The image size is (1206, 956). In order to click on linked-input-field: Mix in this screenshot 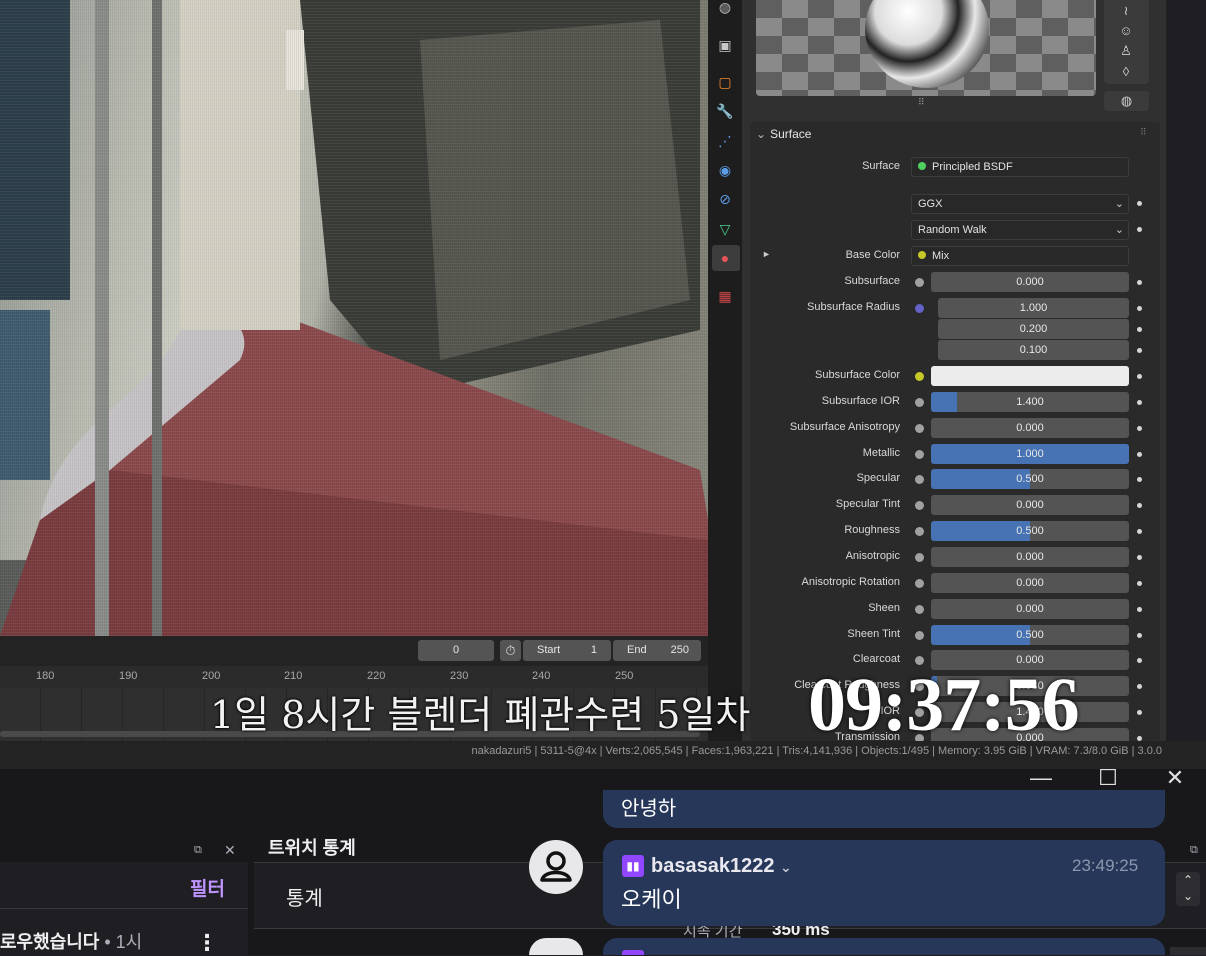, I will do `click(1020, 256)`.